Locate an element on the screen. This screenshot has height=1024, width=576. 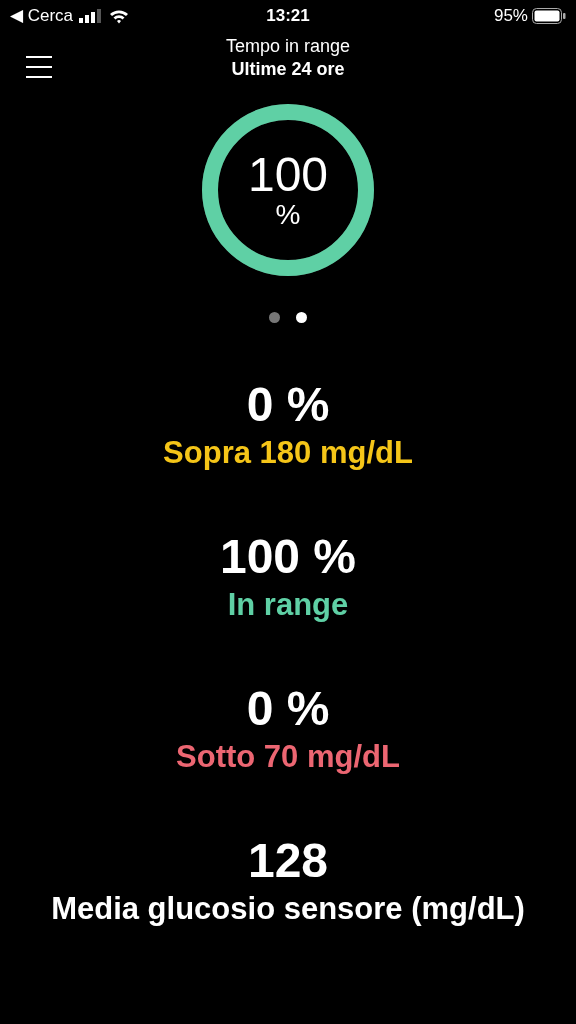
battery-icon is located at coordinates (549, 16).